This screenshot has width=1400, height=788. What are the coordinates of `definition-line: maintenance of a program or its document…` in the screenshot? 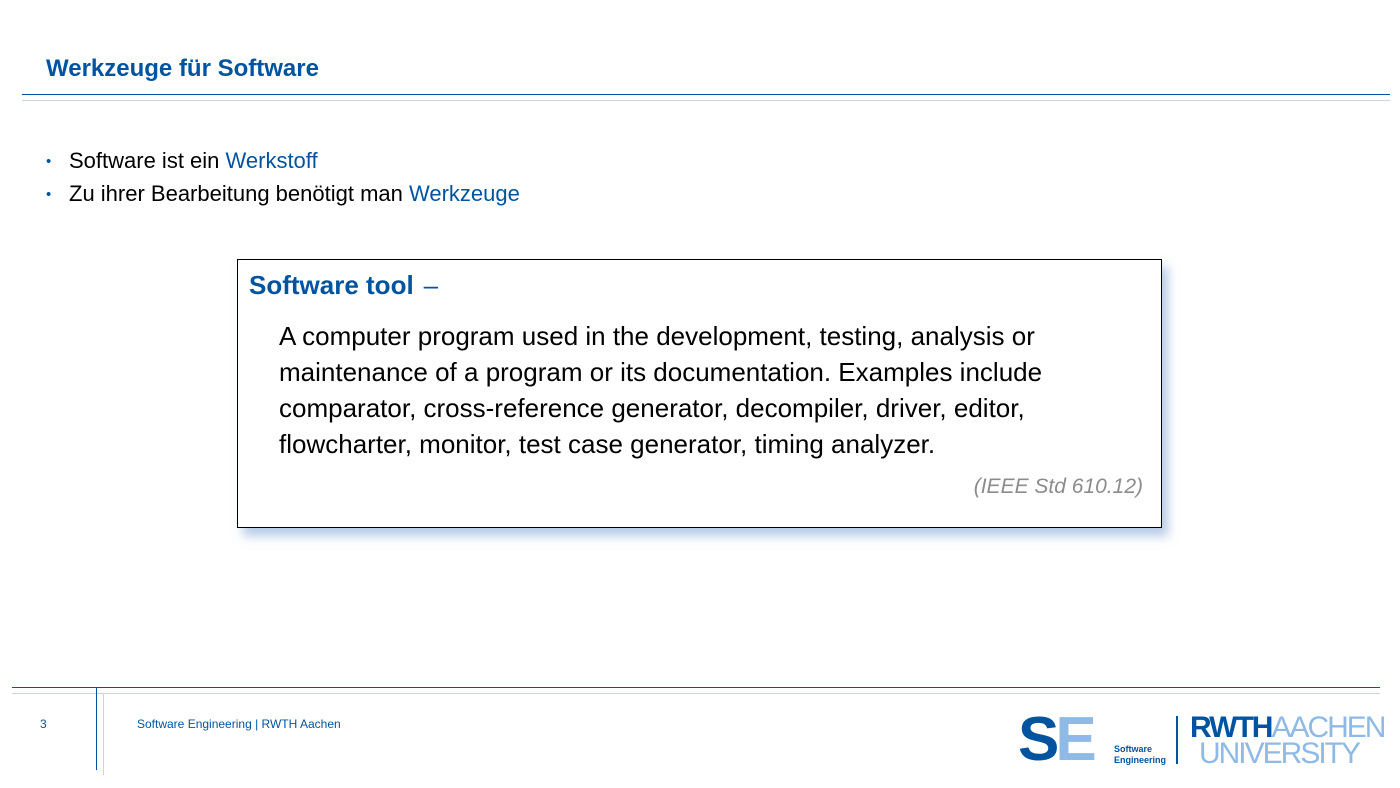 It's located at (661, 372).